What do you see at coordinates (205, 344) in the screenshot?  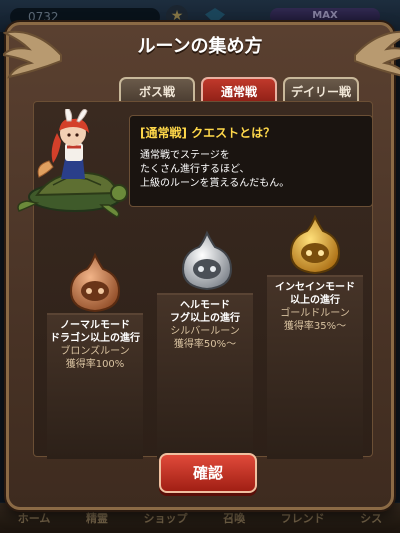 I see `tier-rate: 獲得率50%～` at bounding box center [205, 344].